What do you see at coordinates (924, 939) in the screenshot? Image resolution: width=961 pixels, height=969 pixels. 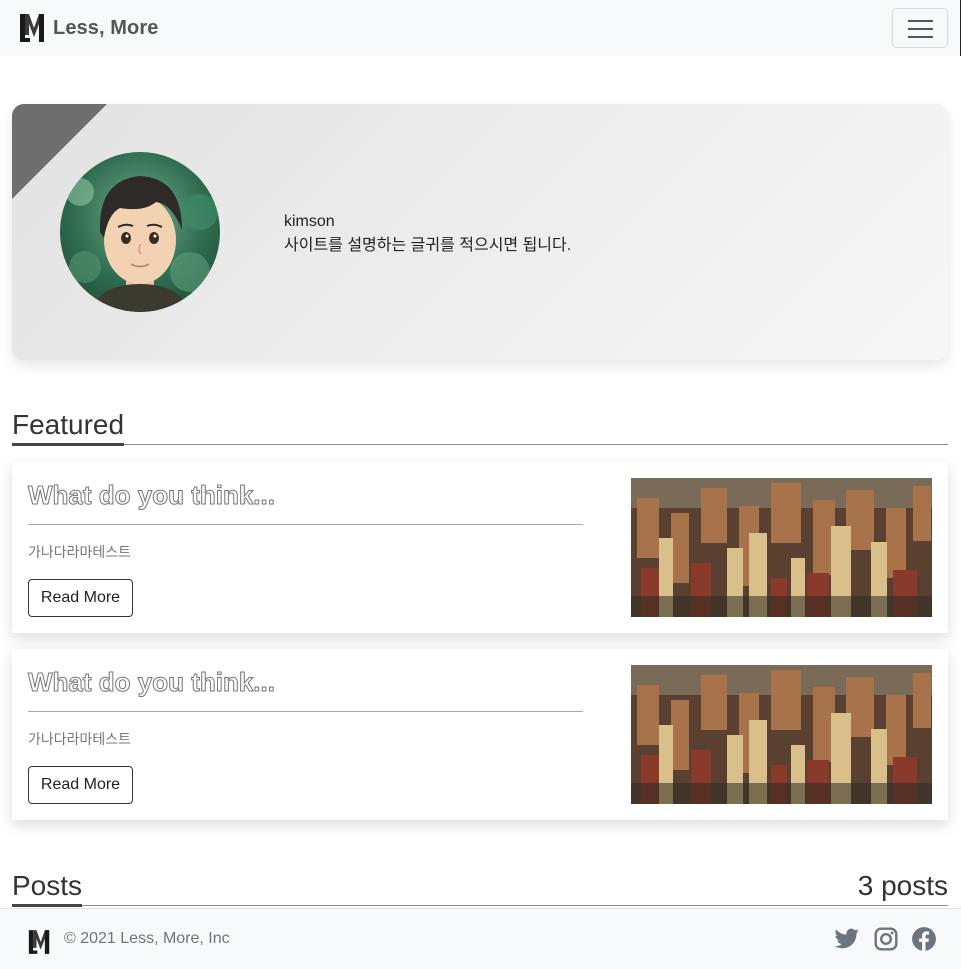 I see `facebook-icon` at bounding box center [924, 939].